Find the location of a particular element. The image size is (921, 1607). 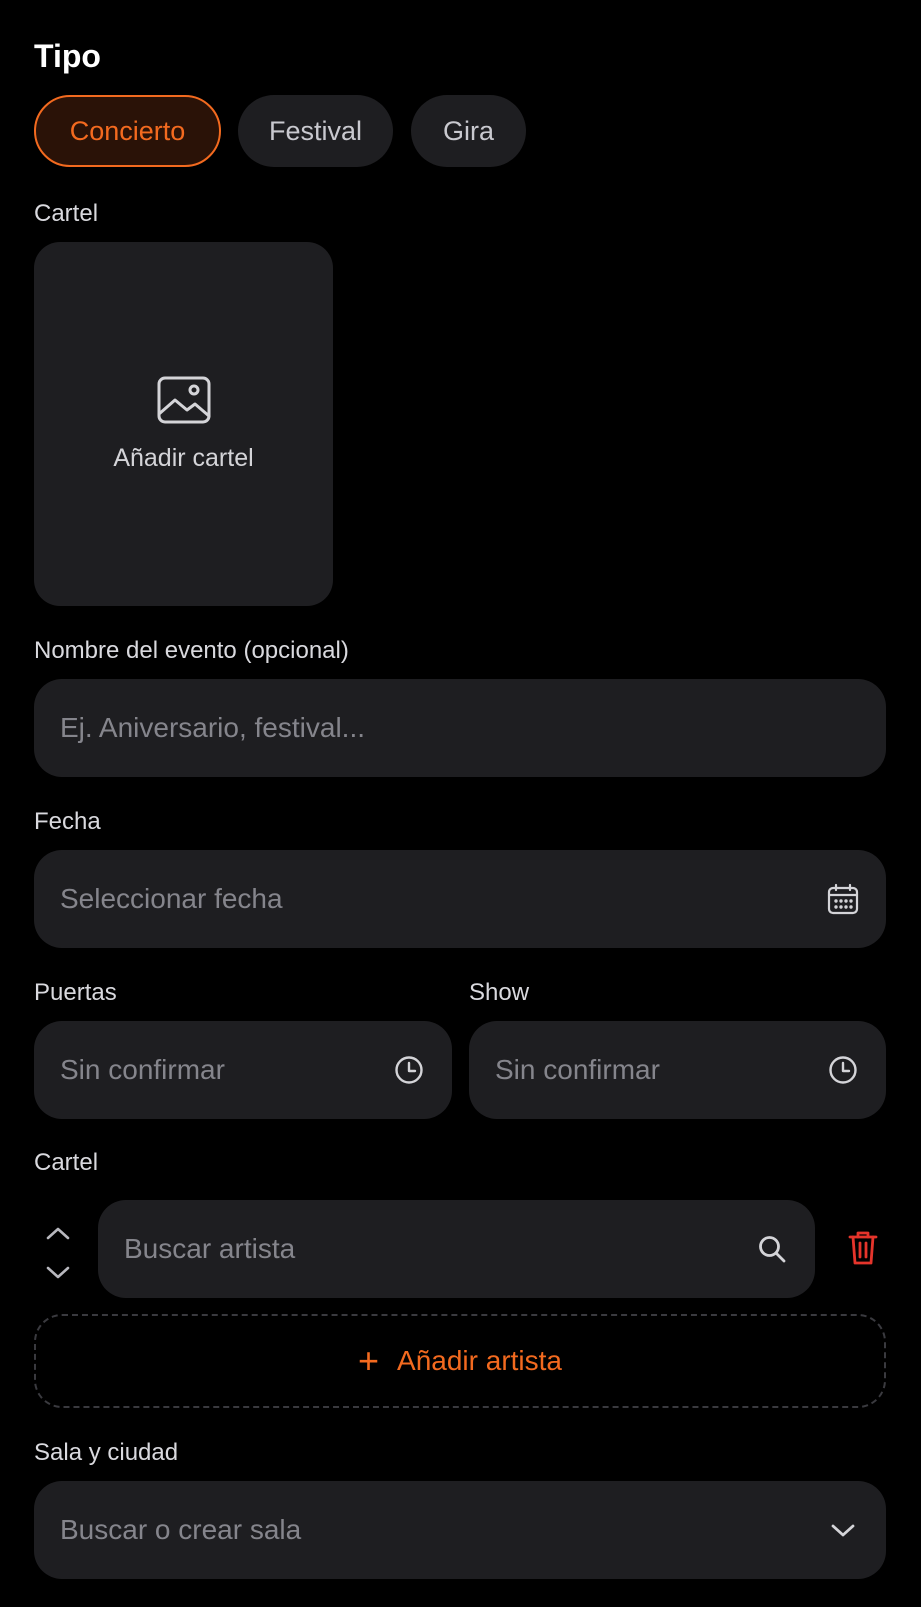

image-icon is located at coordinates (183, 399).